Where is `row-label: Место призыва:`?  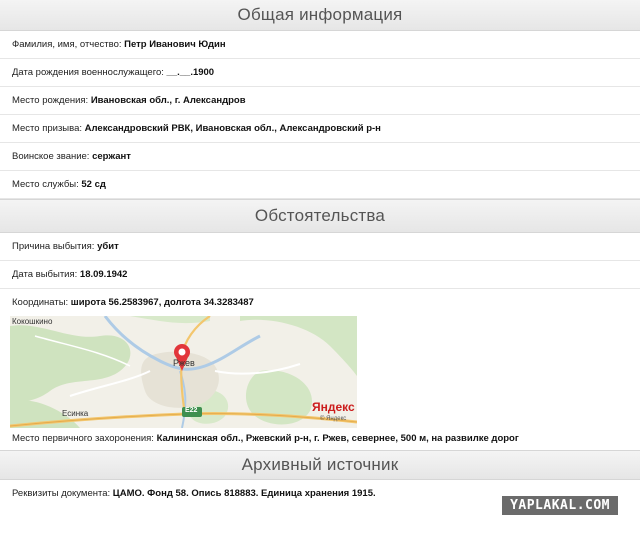 row-label: Место призыва: is located at coordinates (48, 128).